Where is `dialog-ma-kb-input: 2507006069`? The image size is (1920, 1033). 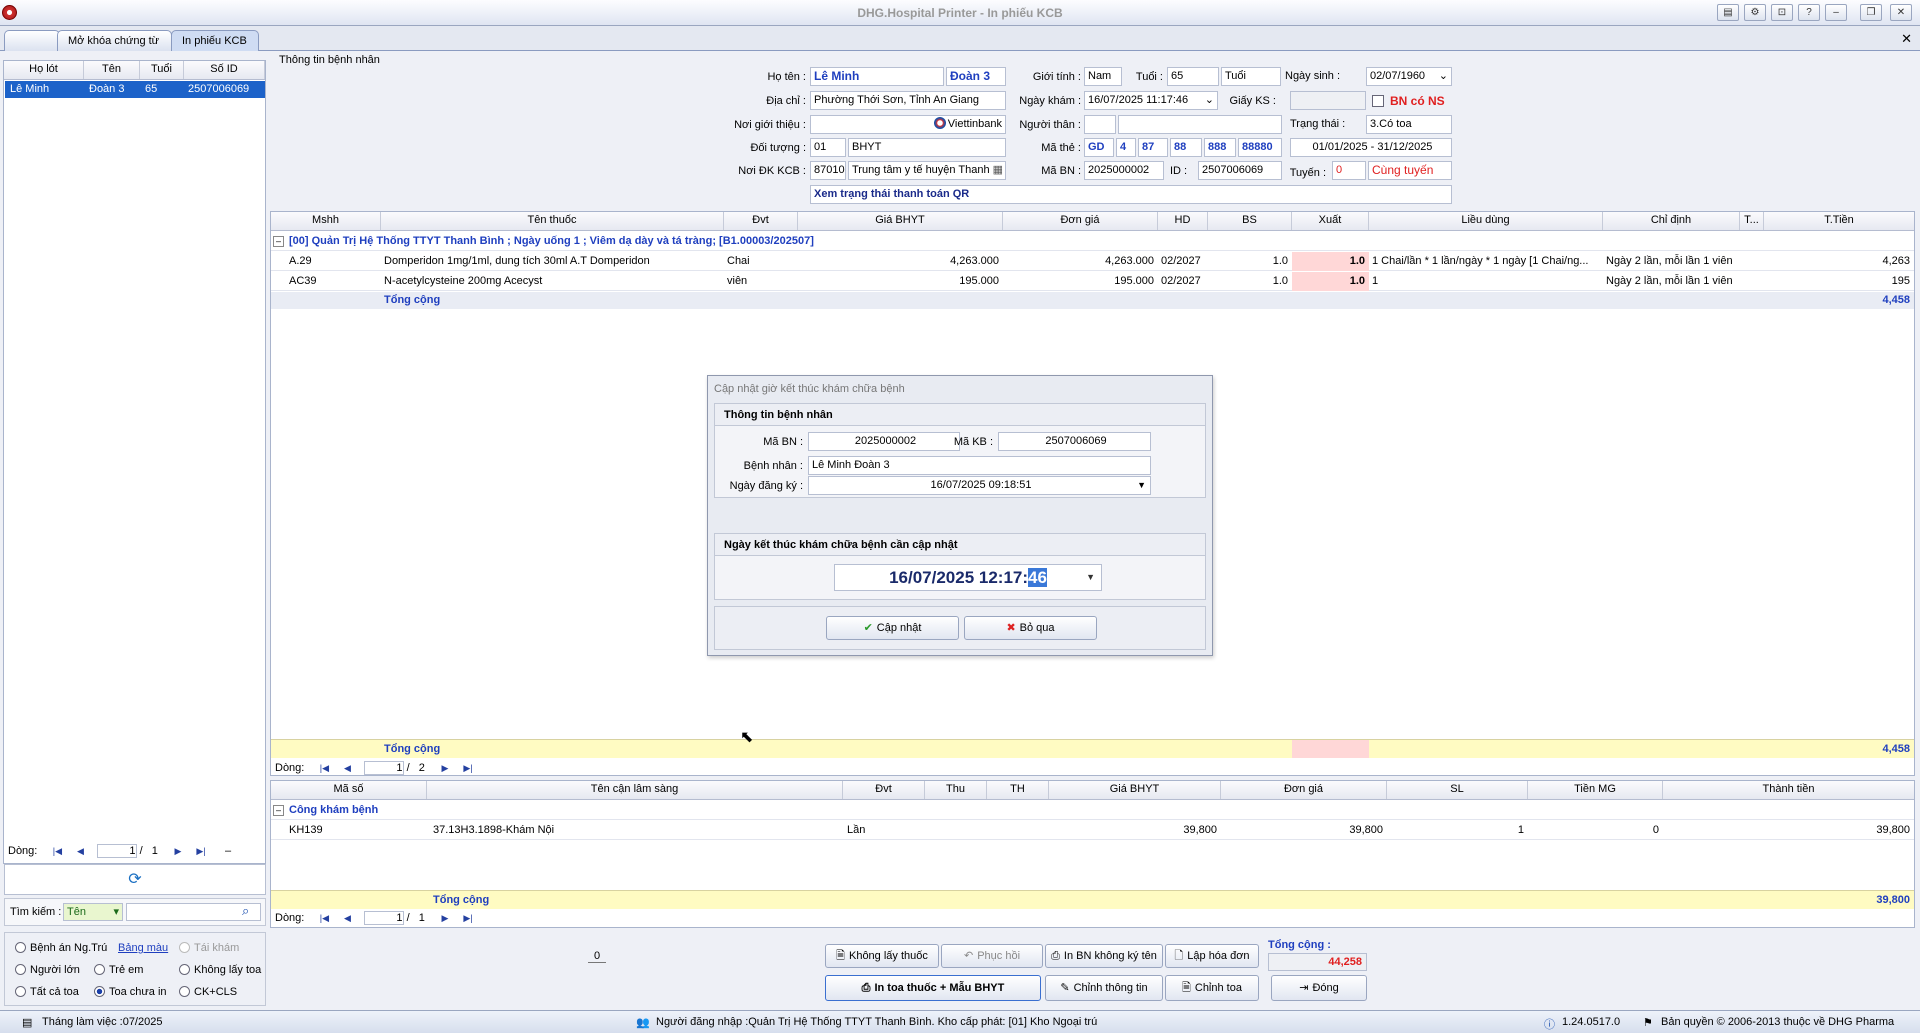 dialog-ma-kb-input: 2507006069 is located at coordinates (1074, 441).